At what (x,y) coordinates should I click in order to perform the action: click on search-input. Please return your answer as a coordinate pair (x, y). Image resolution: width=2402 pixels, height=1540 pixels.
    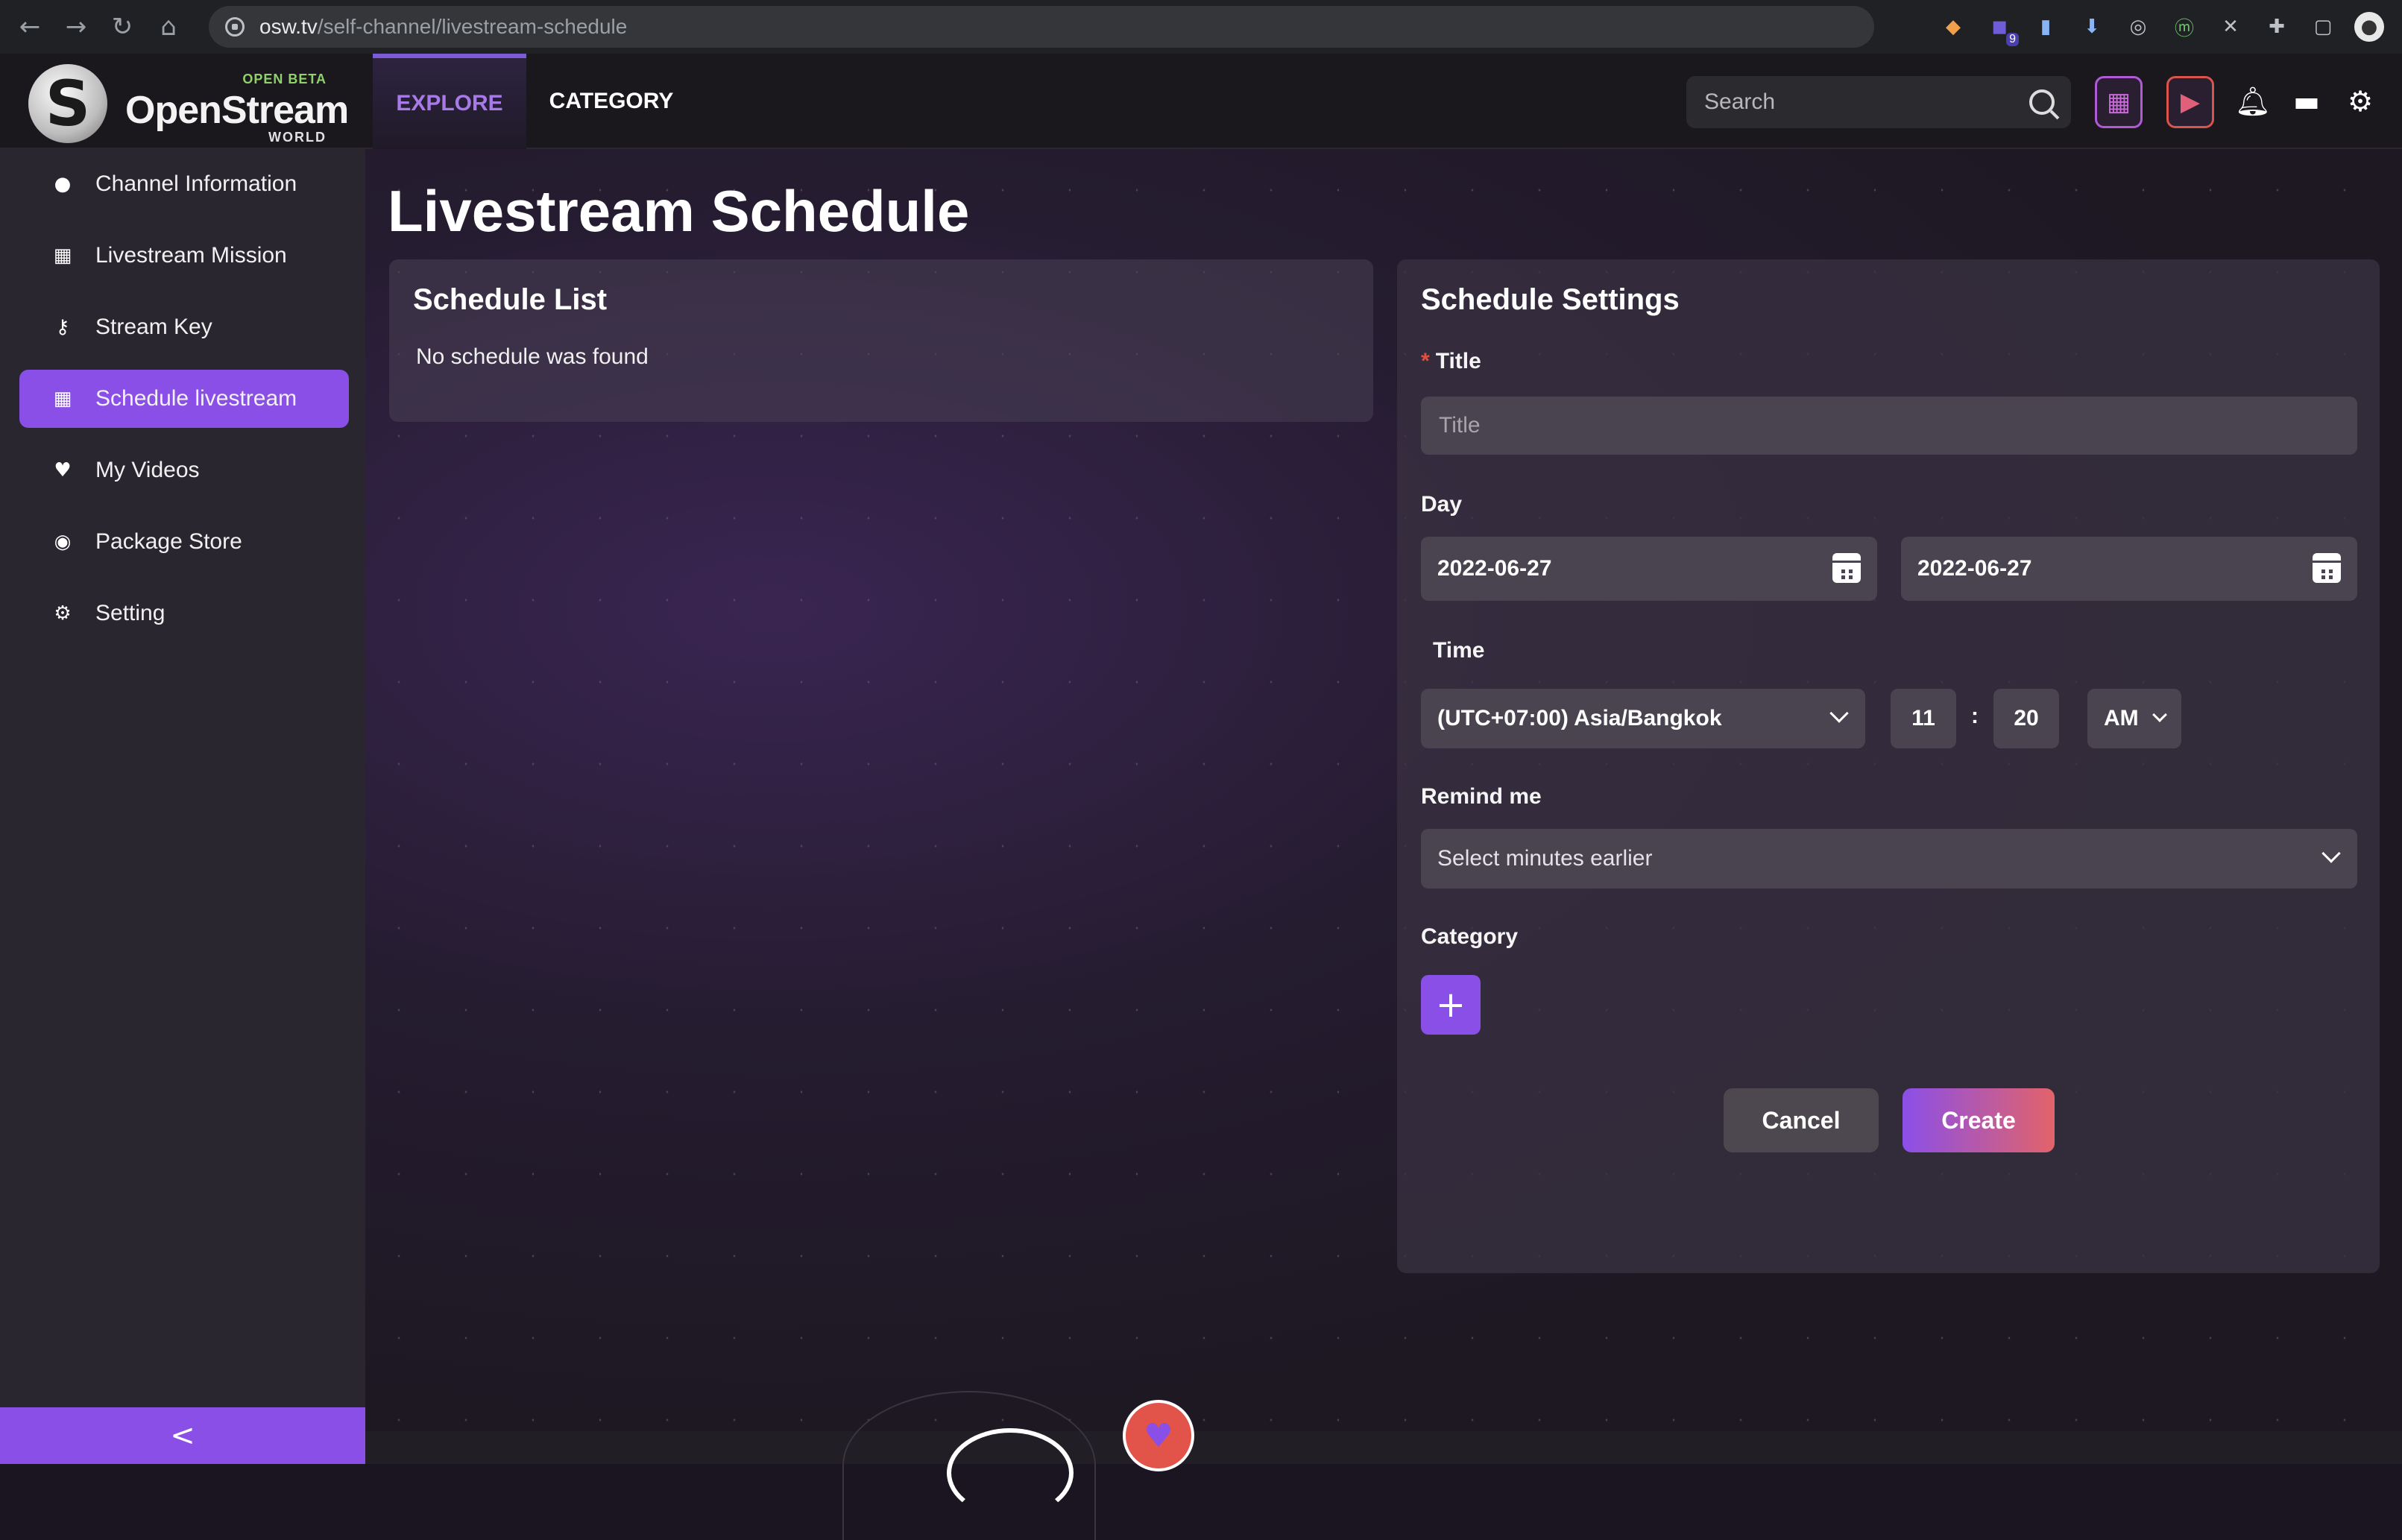
    Looking at the image, I should click on (1860, 102).